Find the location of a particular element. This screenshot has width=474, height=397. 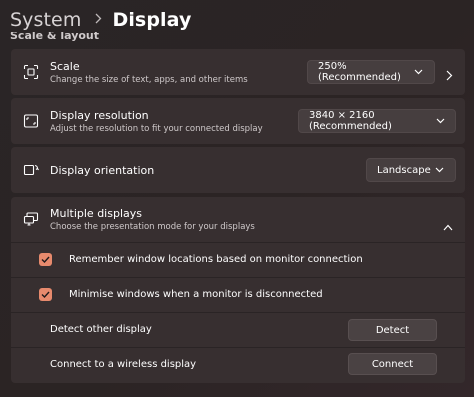

resolution-dropdown: 3840 × 2160 (Recommended) is located at coordinates (377, 121).